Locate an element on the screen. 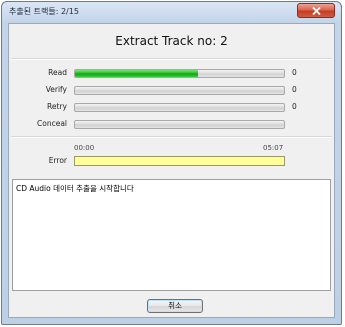  conceal-progress-bar is located at coordinates (179, 124).